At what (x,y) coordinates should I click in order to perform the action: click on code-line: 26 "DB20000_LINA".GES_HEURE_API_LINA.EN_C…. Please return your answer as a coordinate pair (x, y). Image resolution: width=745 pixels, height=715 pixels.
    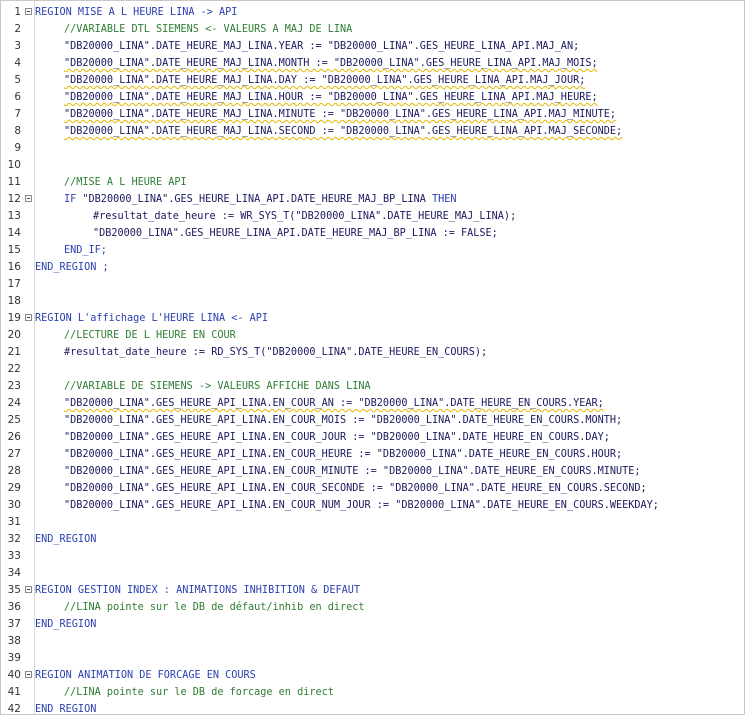
    Looking at the image, I should click on (372, 437).